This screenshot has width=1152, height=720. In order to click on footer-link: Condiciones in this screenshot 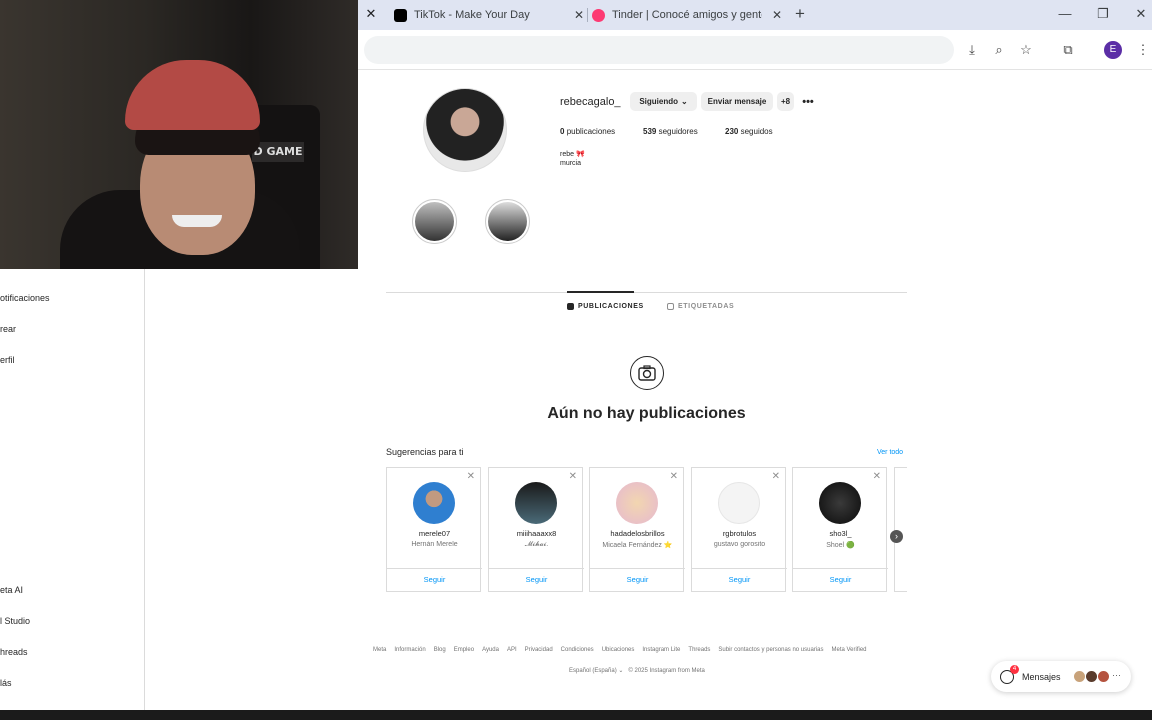, I will do `click(577, 650)`.